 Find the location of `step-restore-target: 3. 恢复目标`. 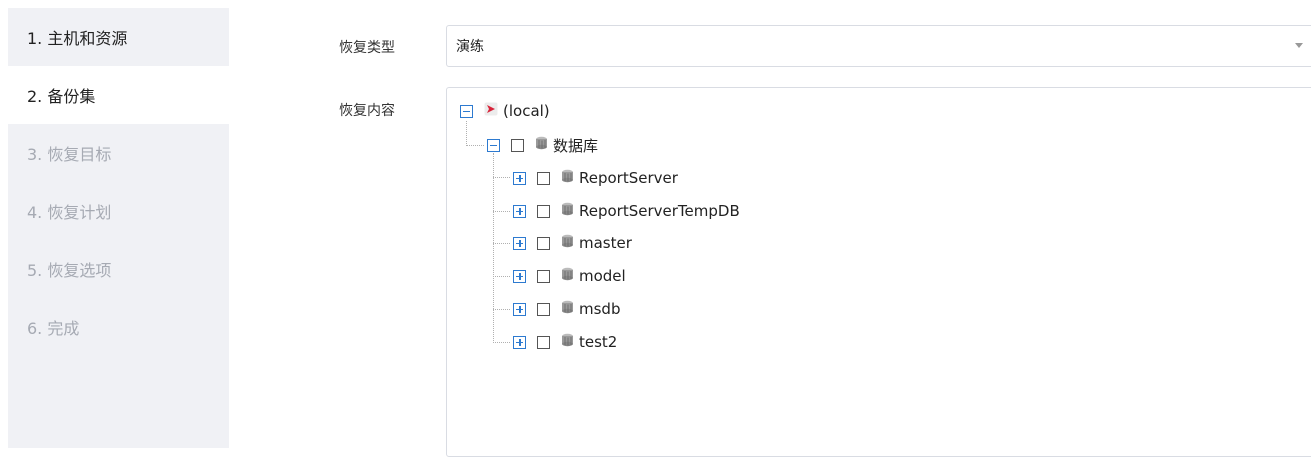

step-restore-target: 3. 恢复目标 is located at coordinates (118, 153).